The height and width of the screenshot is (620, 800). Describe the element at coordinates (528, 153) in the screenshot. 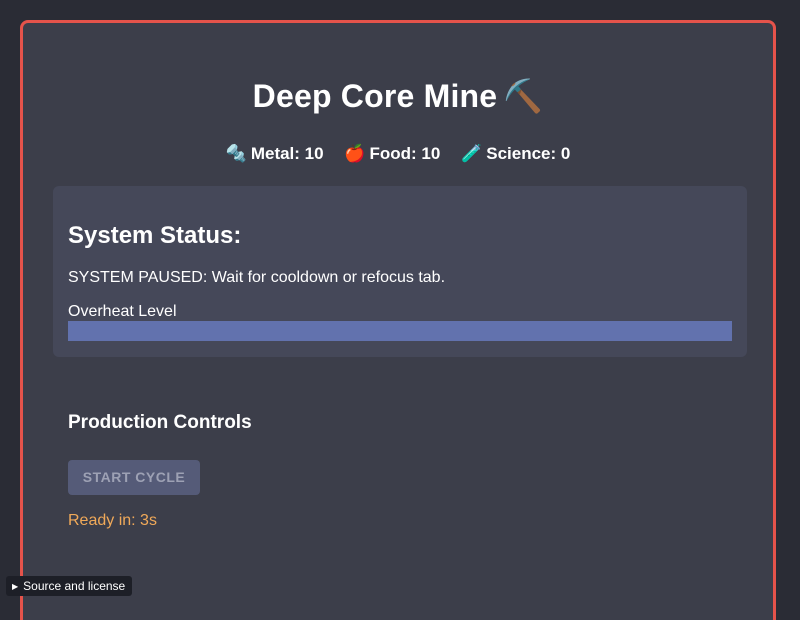

I see `resource-science-label: Science: 0` at that location.